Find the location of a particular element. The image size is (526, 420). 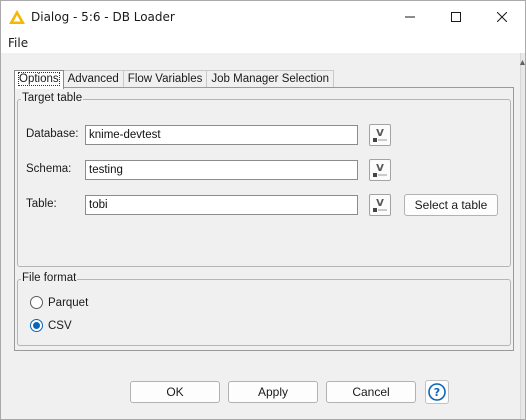

file-format-legend: File format is located at coordinates (49, 278).